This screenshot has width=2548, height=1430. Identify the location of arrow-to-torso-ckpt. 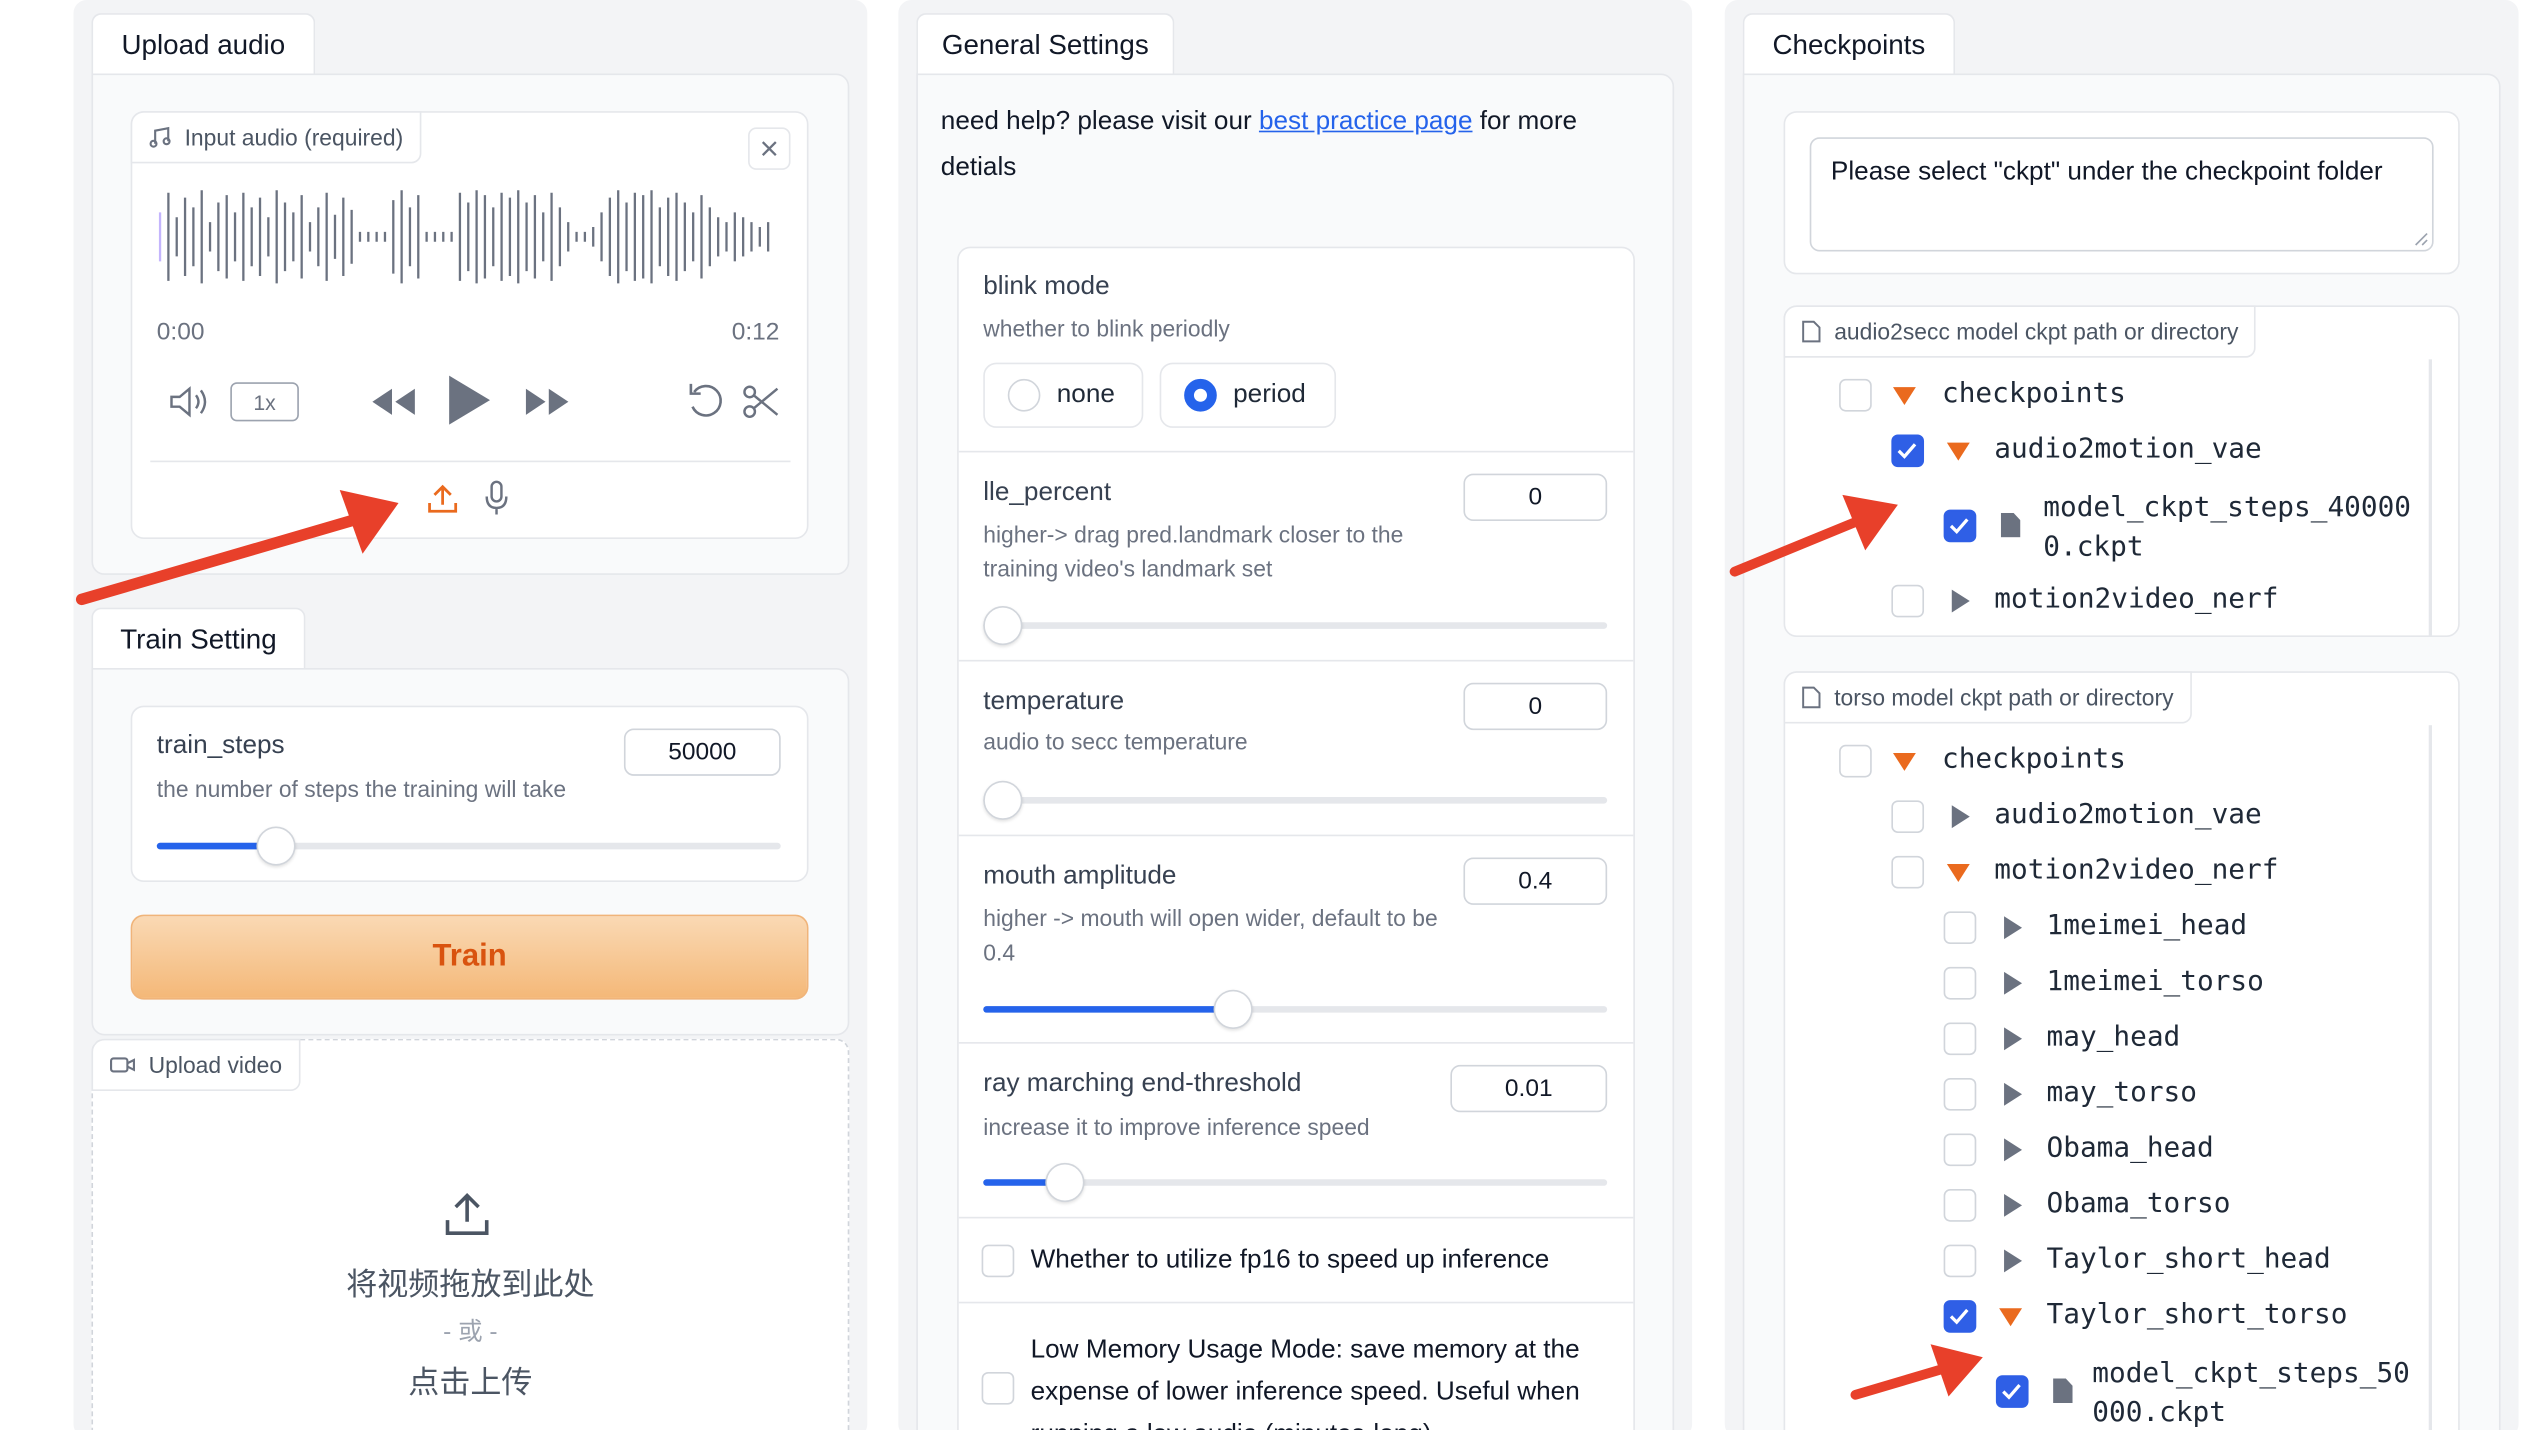
(1916, 1372).